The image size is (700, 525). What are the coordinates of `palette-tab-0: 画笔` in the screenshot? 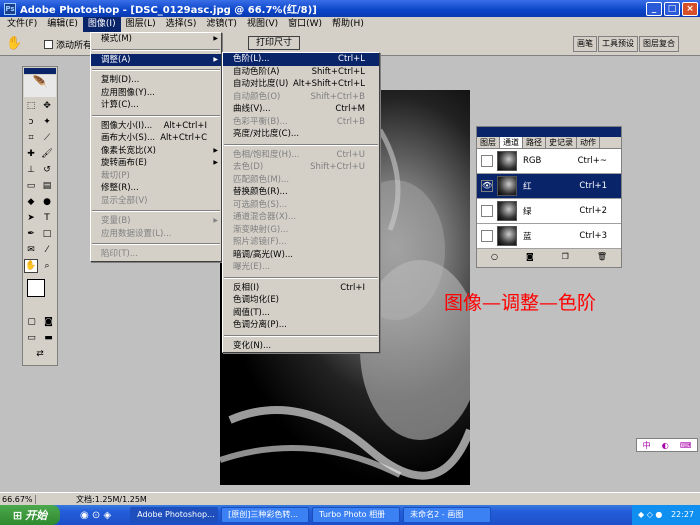 It's located at (585, 44).